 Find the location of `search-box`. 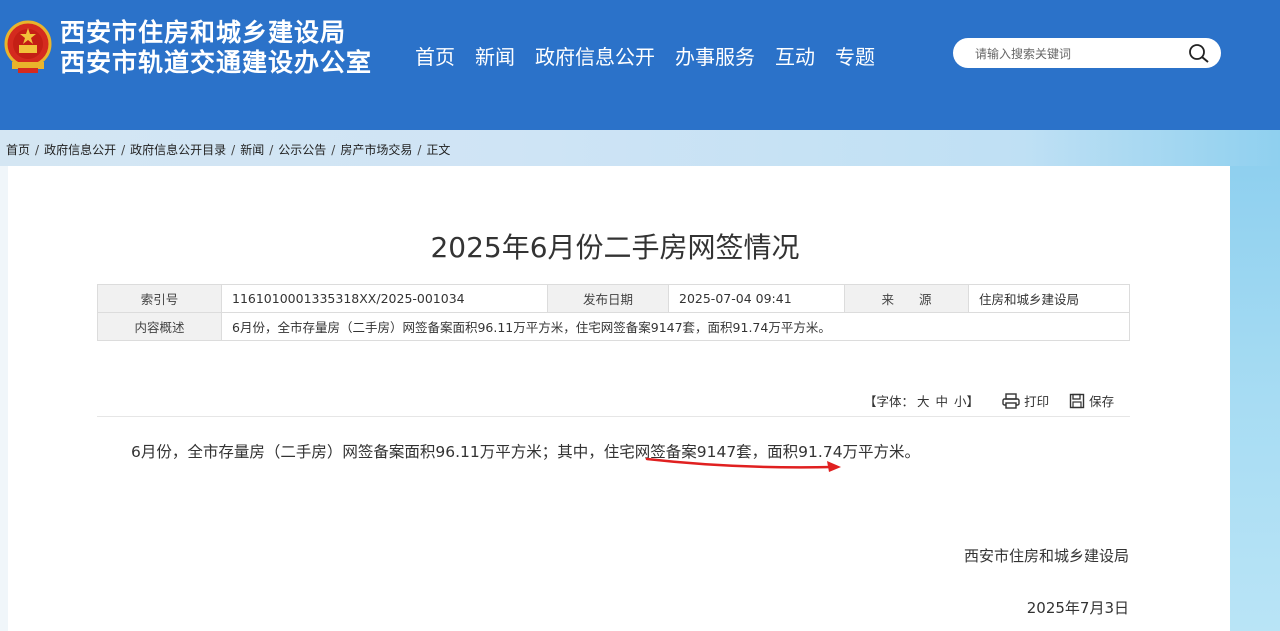

search-box is located at coordinates (1087, 53).